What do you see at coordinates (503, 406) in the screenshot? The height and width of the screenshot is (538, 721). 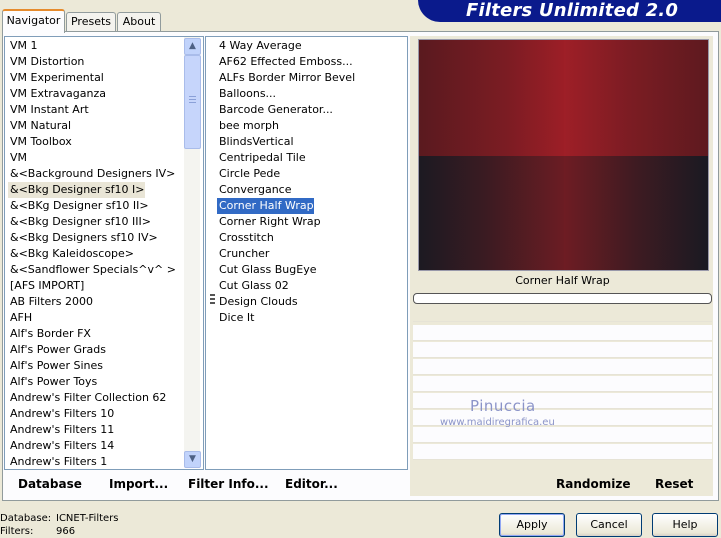 I see `watermark-title: Pinuccia` at bounding box center [503, 406].